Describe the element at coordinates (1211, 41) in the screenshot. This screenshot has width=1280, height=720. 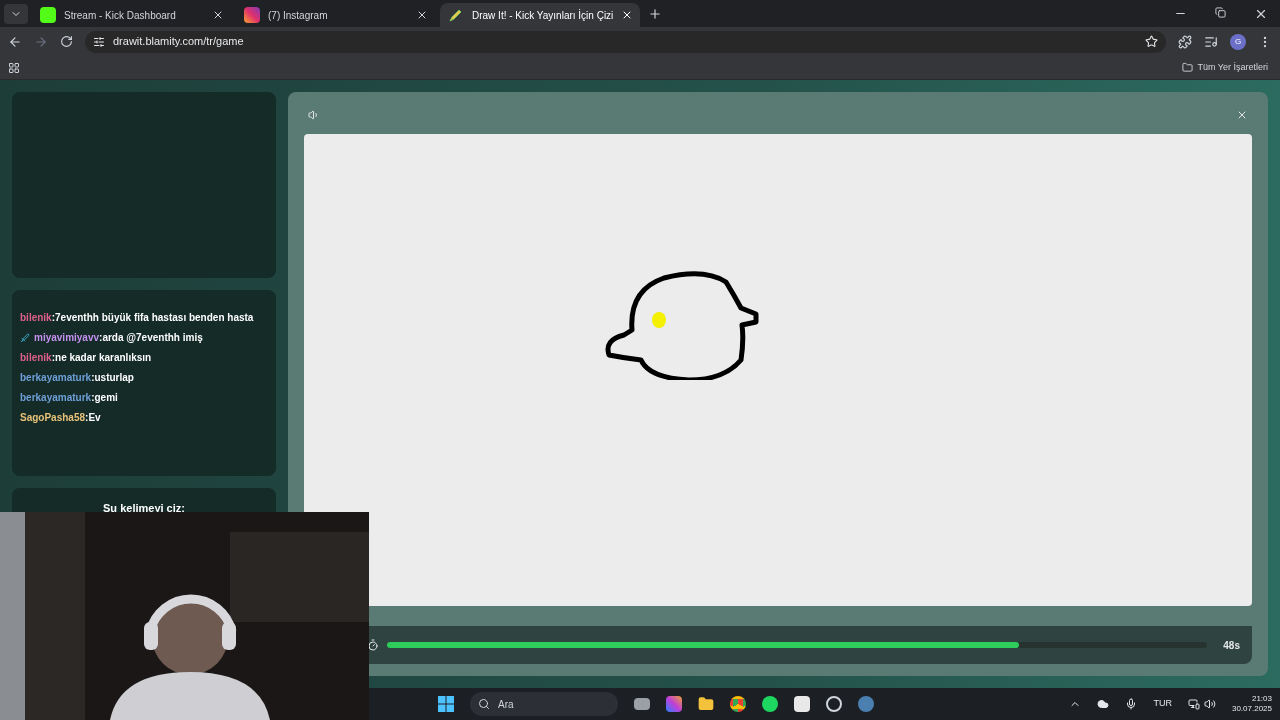
I see `media-control-icon` at that location.